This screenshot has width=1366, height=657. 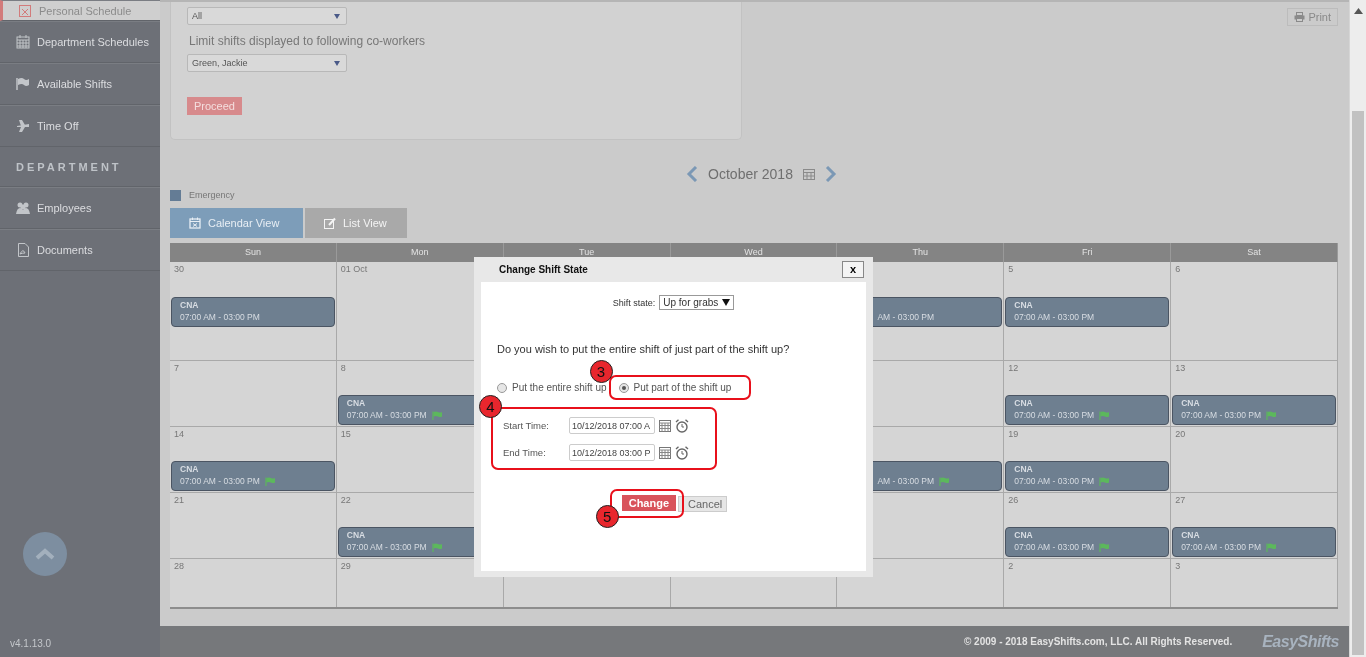 What do you see at coordinates (80, 250) in the screenshot?
I see `sidebar-item: Documents` at bounding box center [80, 250].